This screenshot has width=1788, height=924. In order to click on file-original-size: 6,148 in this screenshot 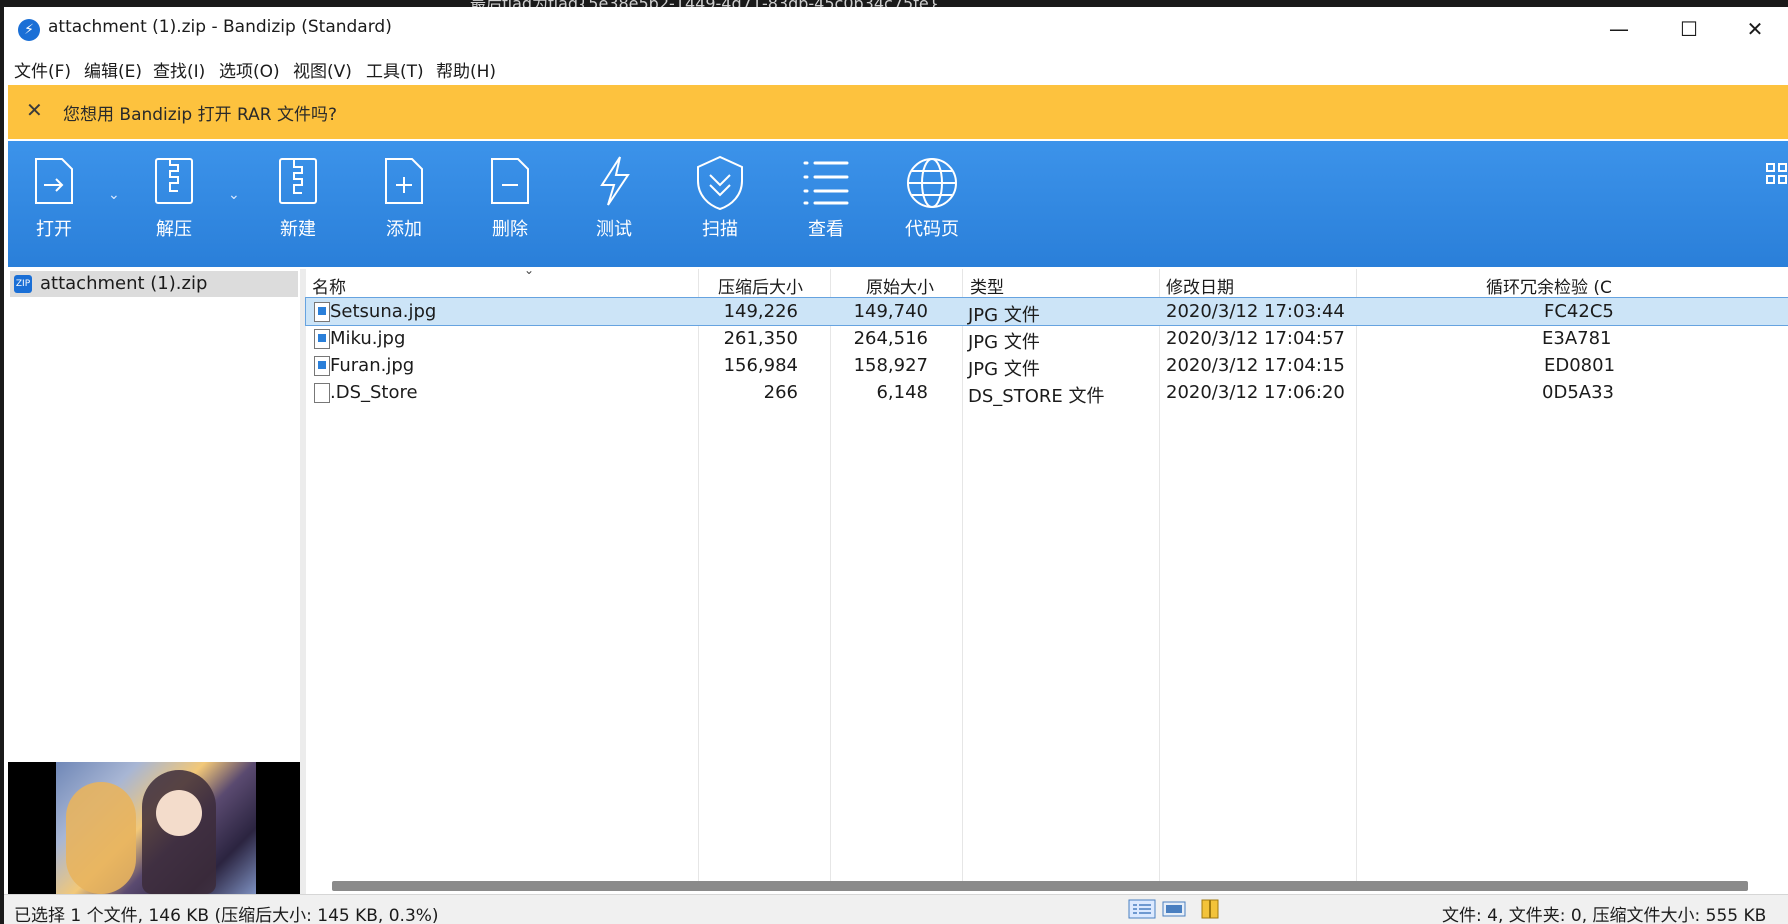, I will do `click(902, 392)`.